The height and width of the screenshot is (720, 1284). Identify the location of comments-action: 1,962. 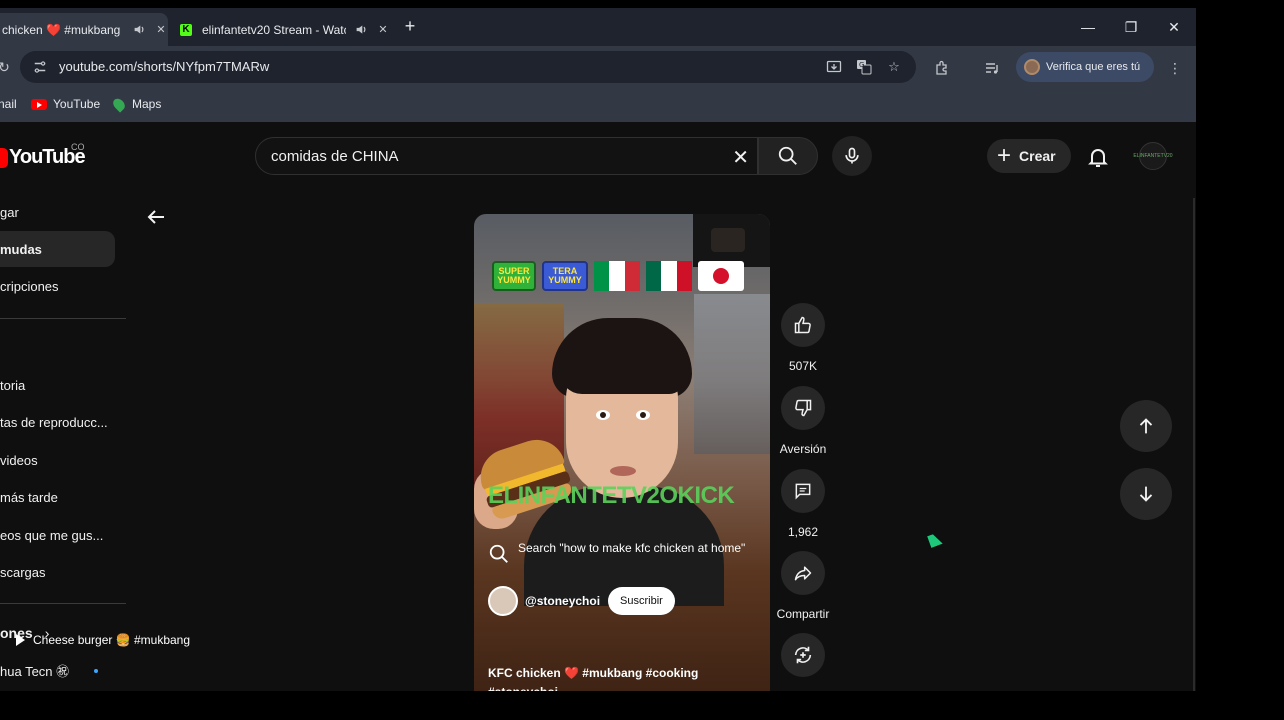
(803, 504).